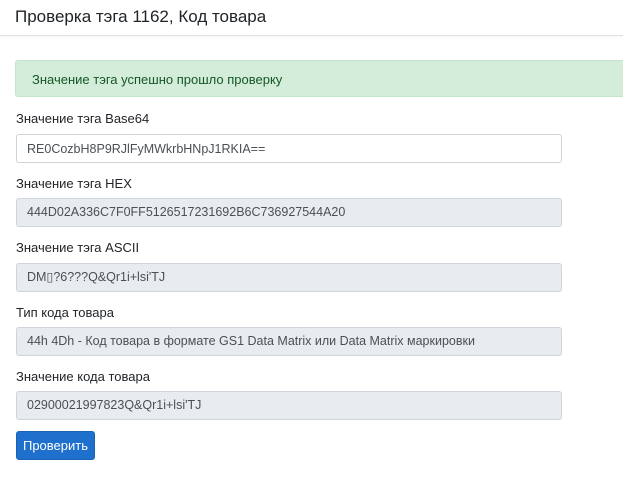 This screenshot has height=485, width=623. What do you see at coordinates (74, 183) in the screenshot?
I see `hex-label: Значение тэга HEX` at bounding box center [74, 183].